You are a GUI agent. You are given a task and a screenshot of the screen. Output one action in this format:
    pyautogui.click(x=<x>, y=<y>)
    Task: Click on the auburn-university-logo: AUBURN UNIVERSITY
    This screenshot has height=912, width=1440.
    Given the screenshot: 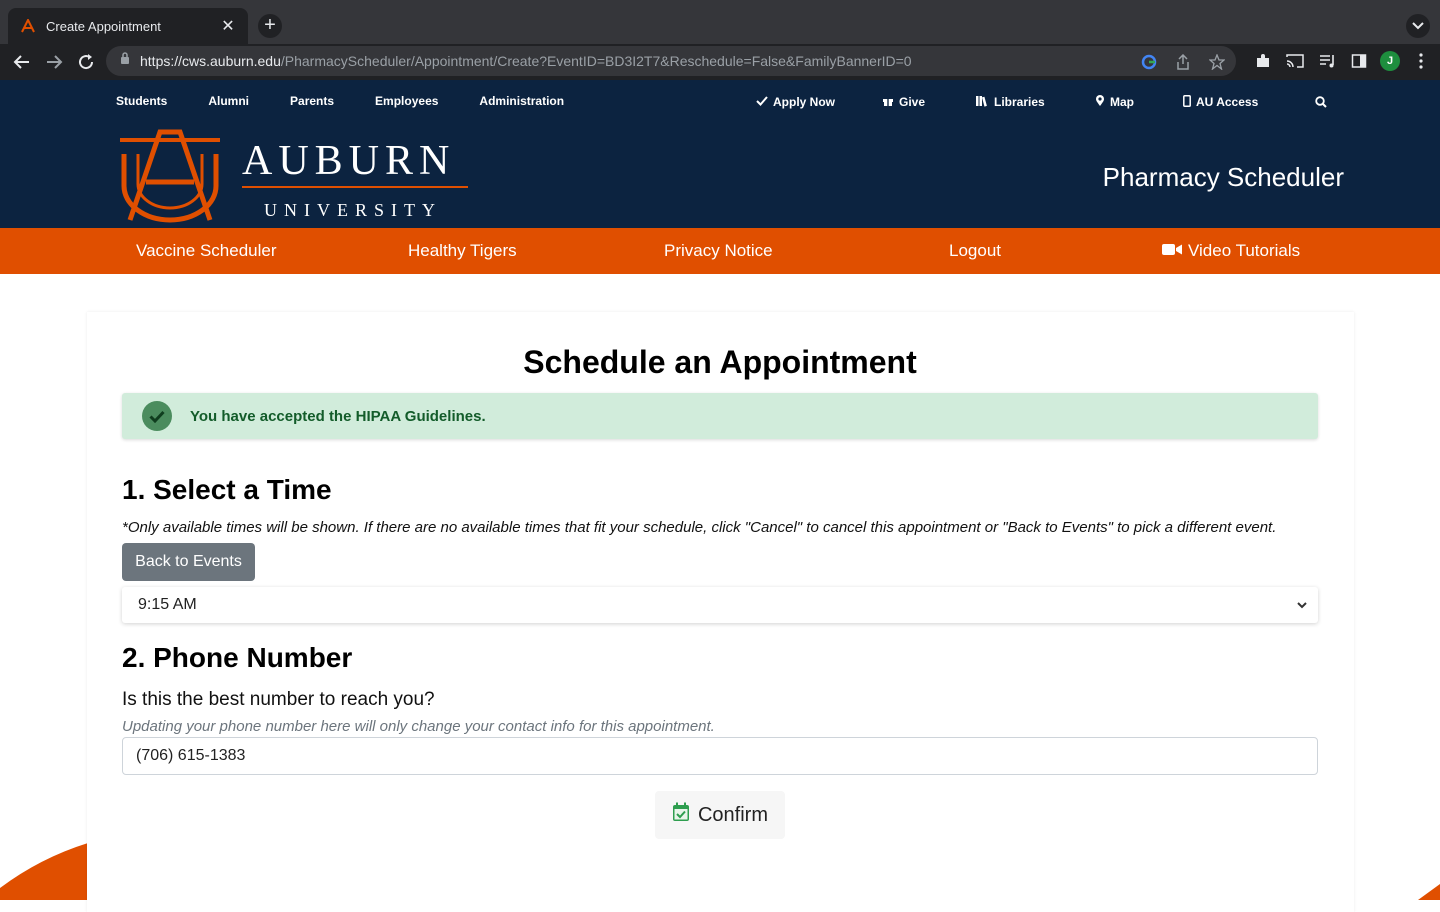 What is the action you would take?
    pyautogui.click(x=296, y=178)
    